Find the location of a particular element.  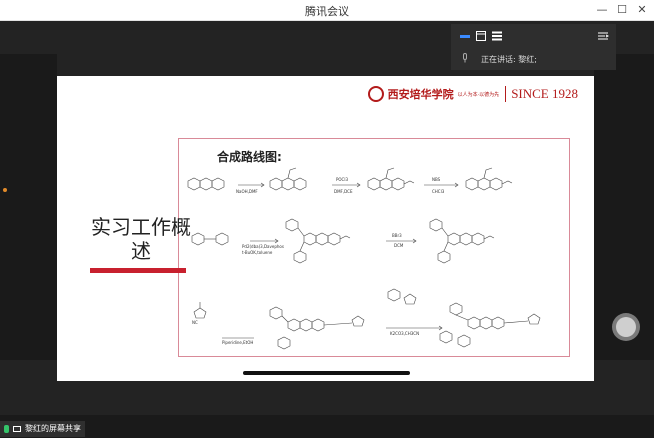

reagent-4: NBS is located at coordinates (436, 179).